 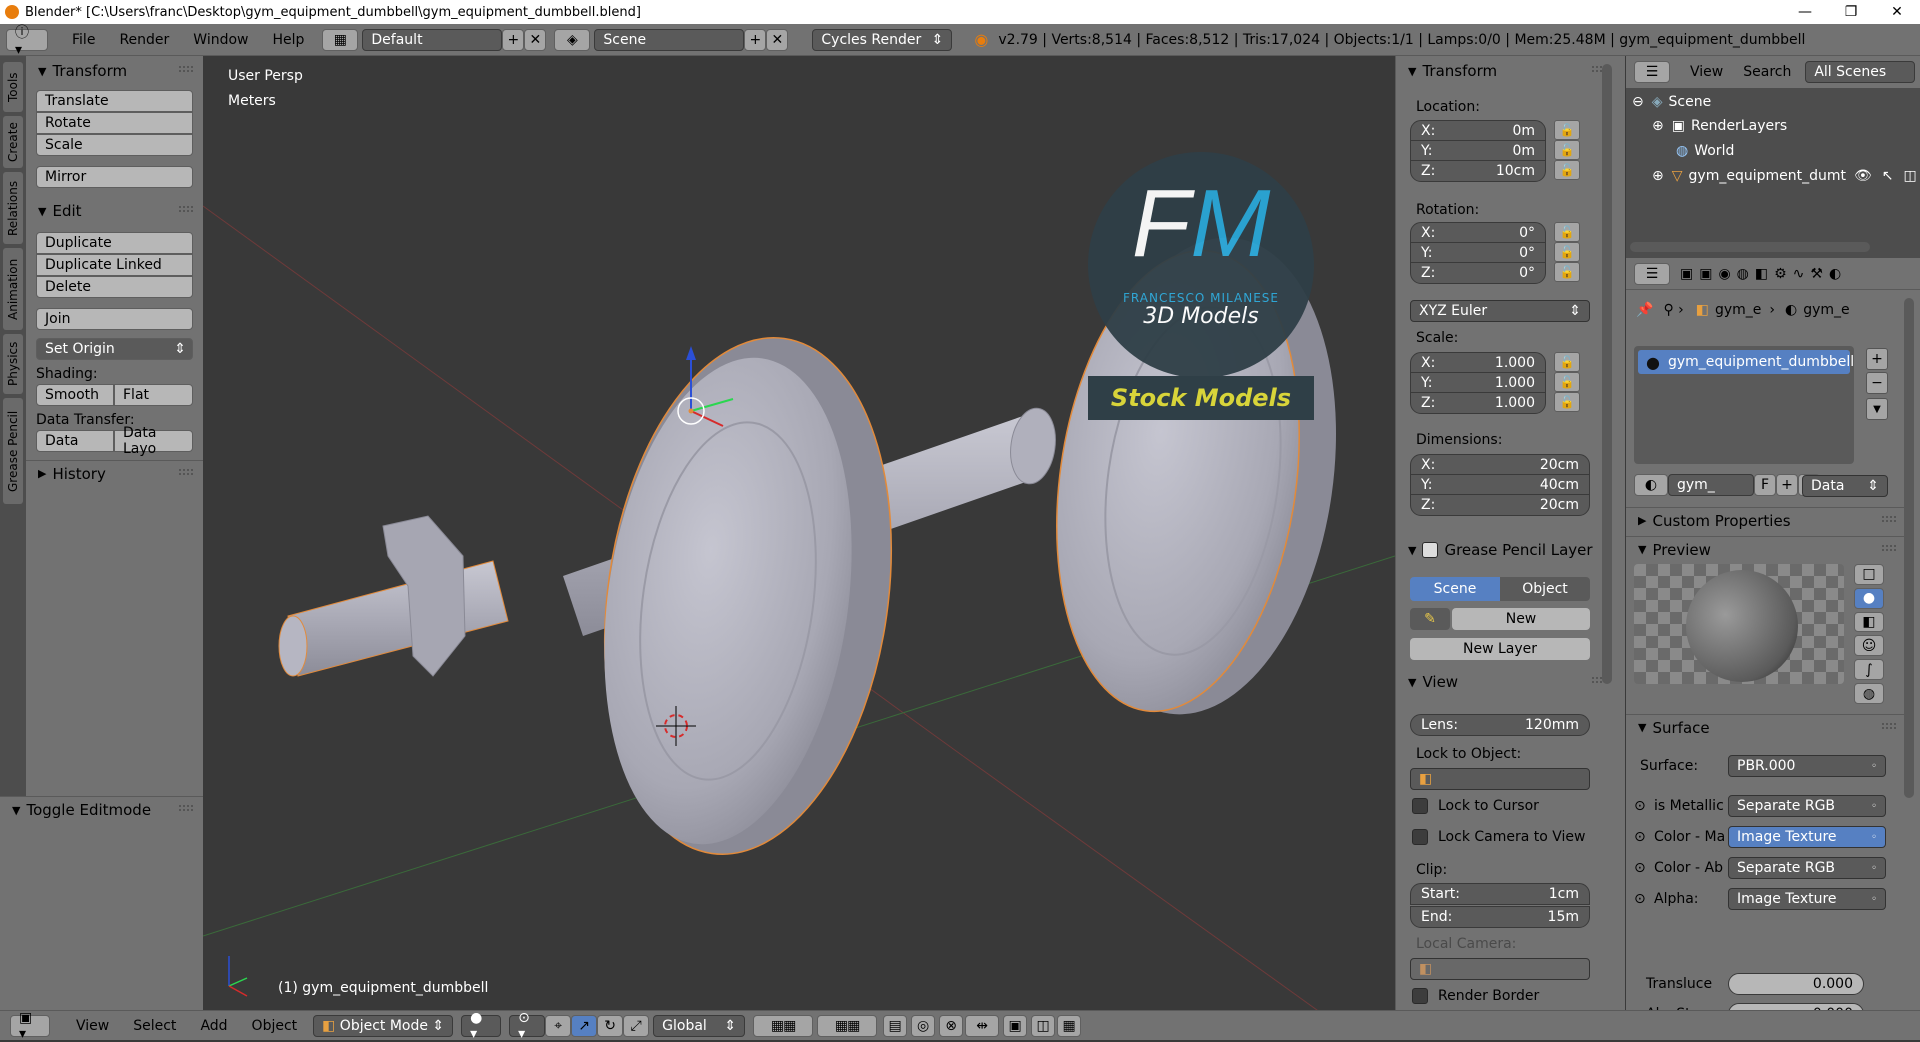 What do you see at coordinates (1671, 102) in the screenshot?
I see `outliner-scene-row: ⊖ ◈ Scene` at bounding box center [1671, 102].